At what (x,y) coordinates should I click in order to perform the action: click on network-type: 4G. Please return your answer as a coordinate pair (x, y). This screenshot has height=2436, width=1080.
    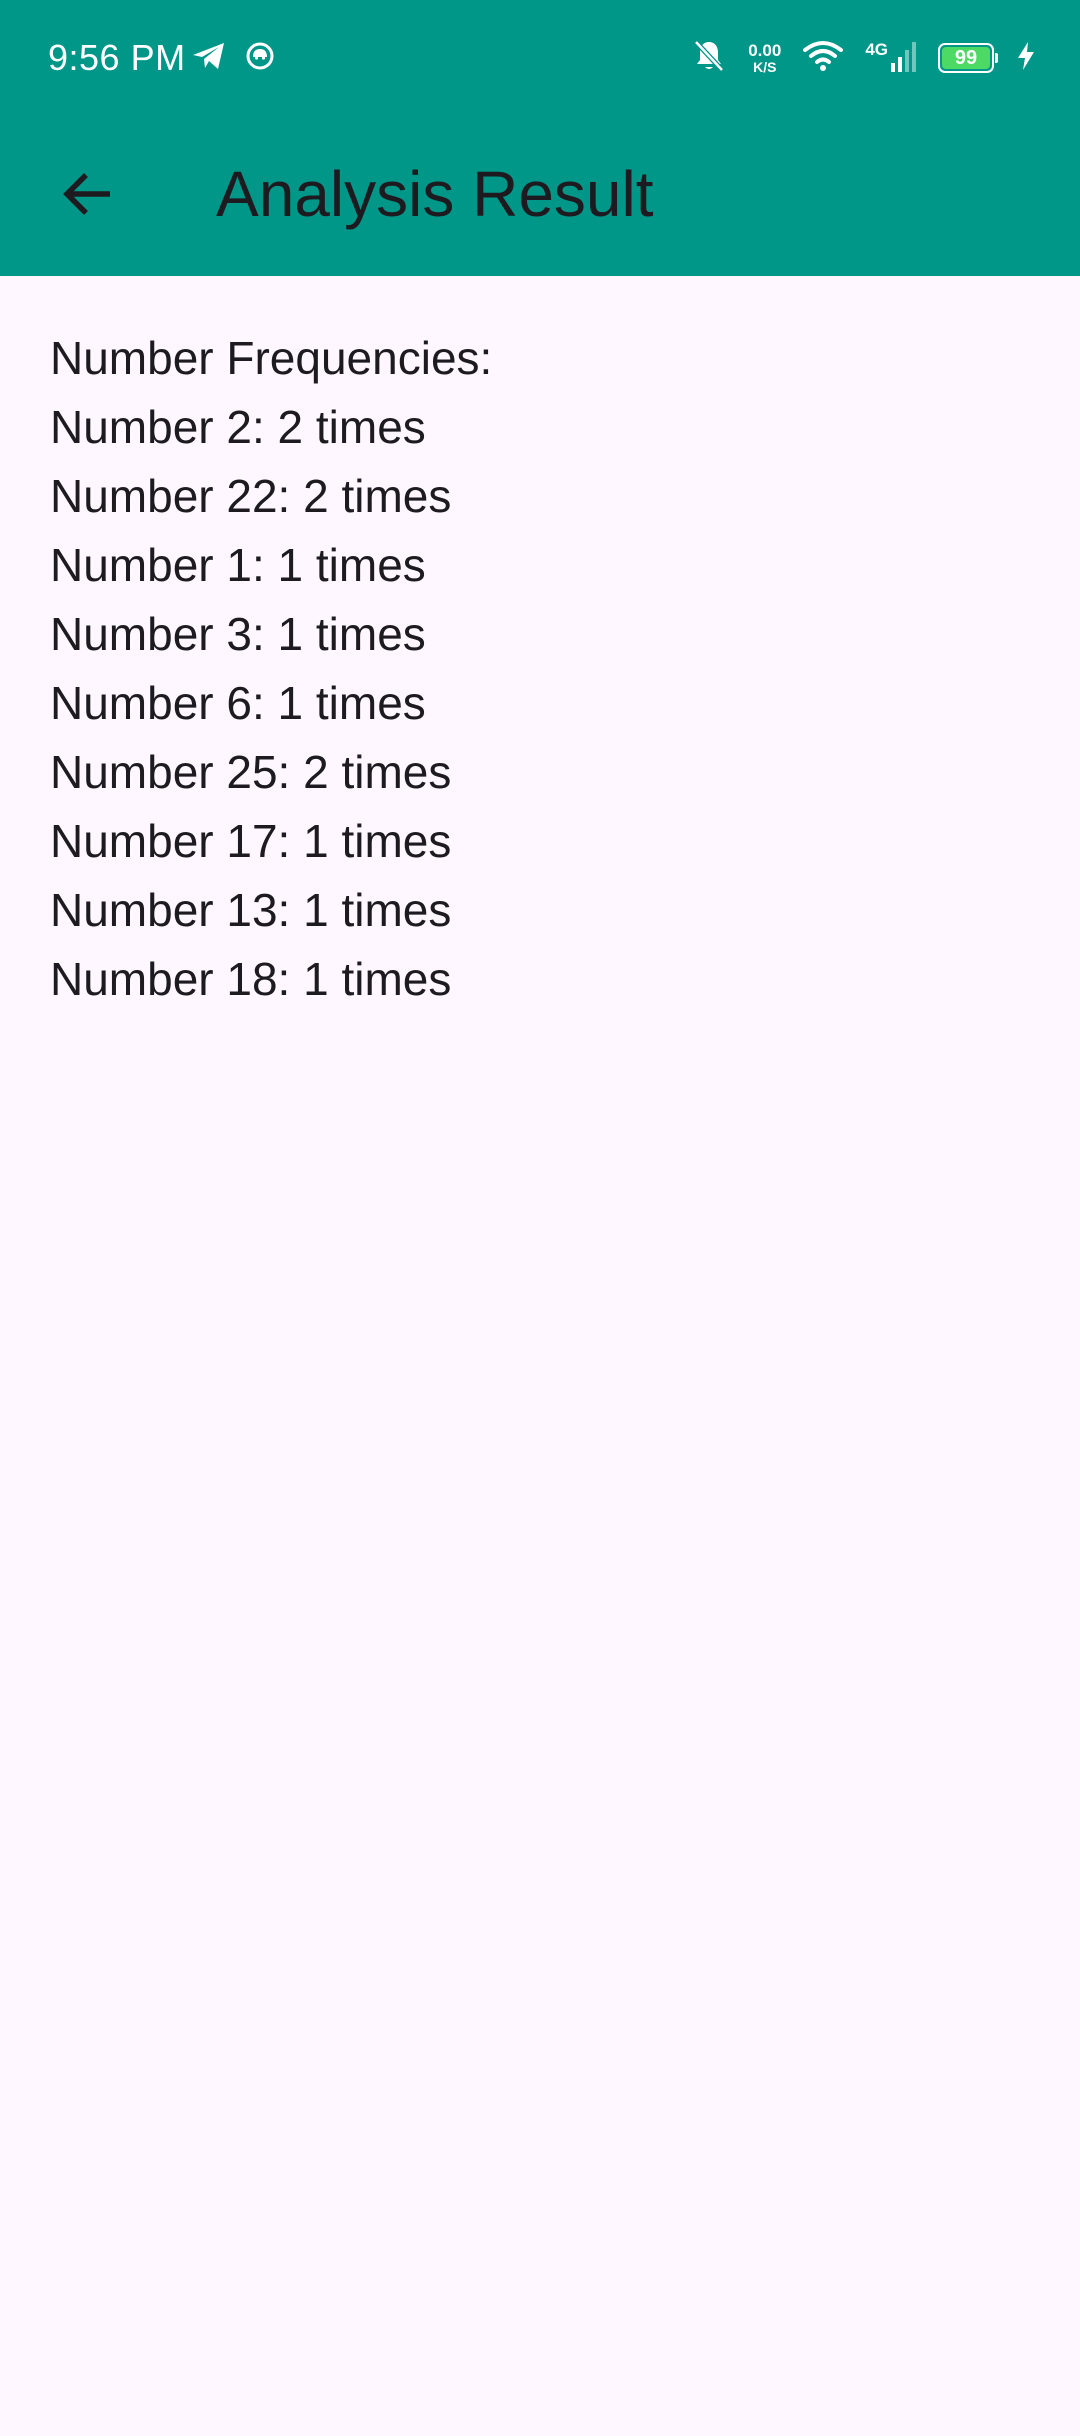
    Looking at the image, I should click on (876, 49).